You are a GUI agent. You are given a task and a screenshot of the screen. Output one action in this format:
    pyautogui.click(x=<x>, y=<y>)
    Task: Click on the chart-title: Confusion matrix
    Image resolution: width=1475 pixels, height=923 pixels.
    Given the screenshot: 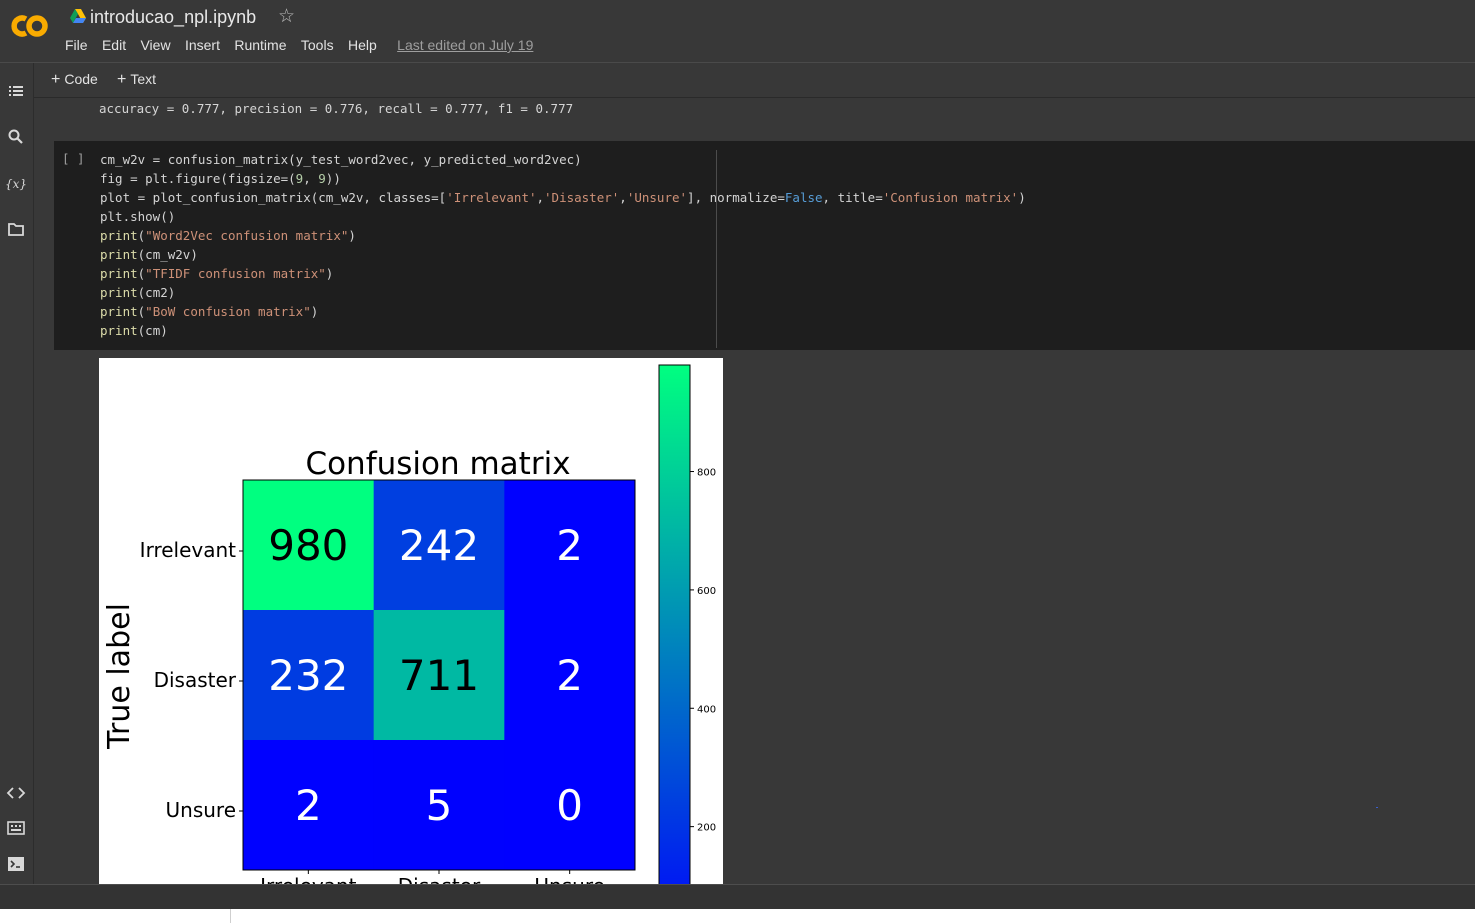 What is the action you would take?
    pyautogui.click(x=437, y=464)
    